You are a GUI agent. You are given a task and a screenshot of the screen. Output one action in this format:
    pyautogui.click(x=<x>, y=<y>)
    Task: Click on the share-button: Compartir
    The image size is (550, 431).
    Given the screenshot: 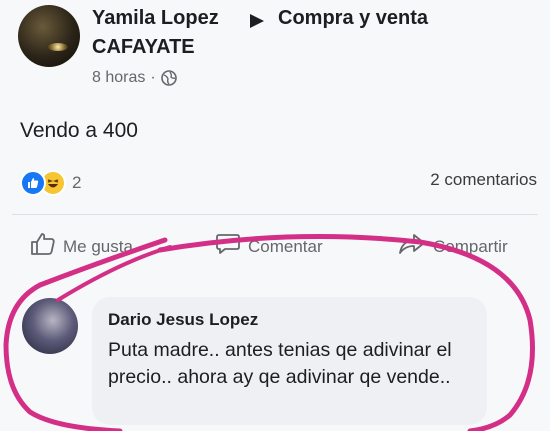 What is the action you would take?
    pyautogui.click(x=453, y=246)
    